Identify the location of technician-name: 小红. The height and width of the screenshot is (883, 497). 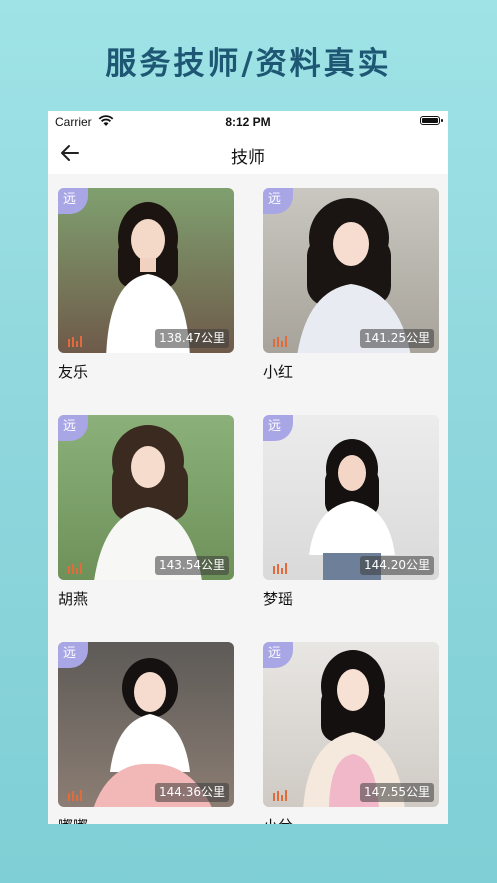
(278, 372).